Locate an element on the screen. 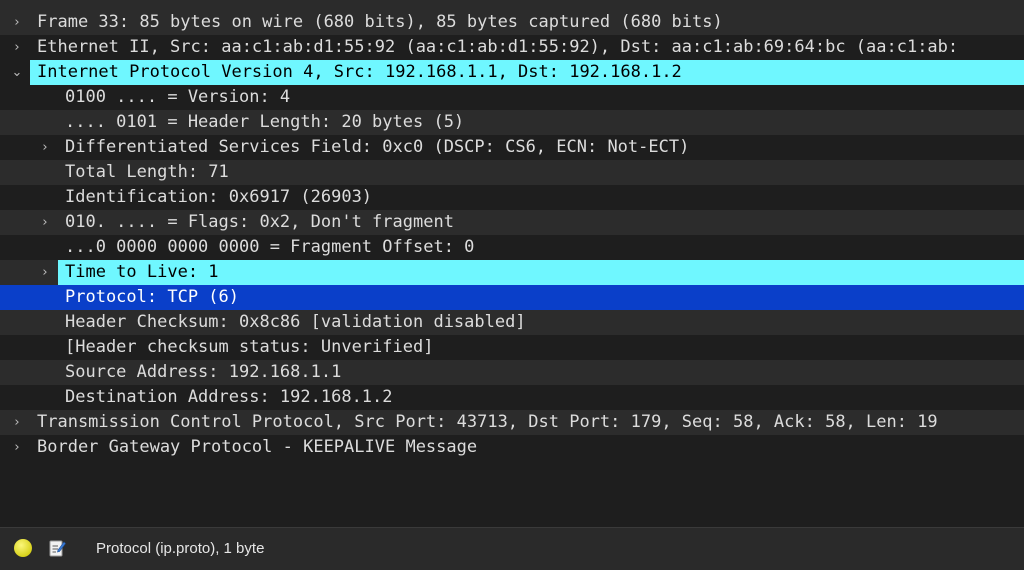  tree-row-checksum-status: [Header checksum status: Unverified] is located at coordinates (512, 347).